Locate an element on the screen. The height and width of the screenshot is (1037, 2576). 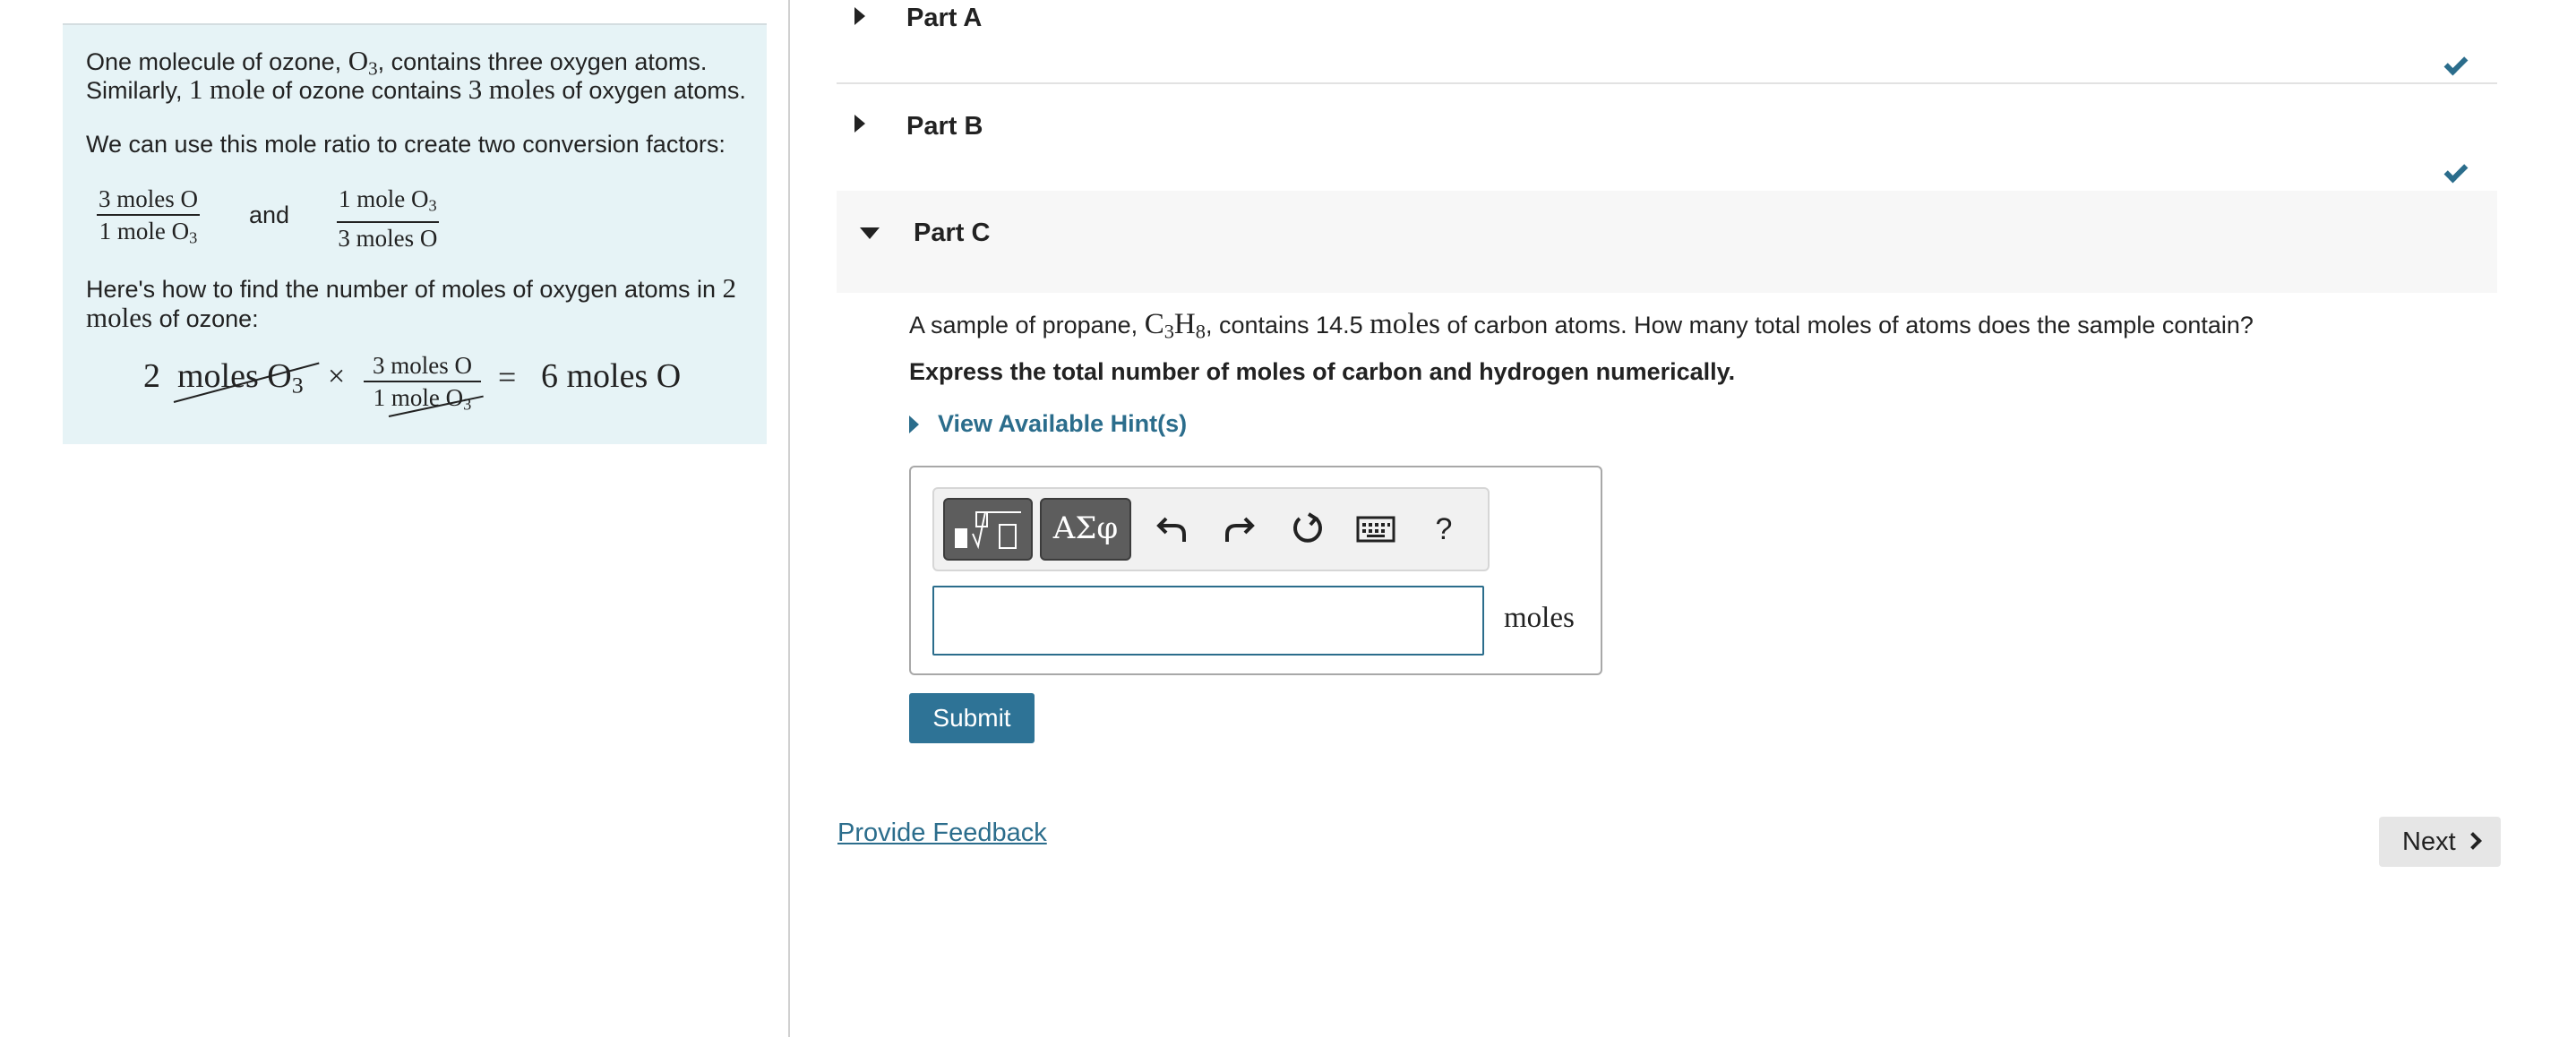
part-b-header: Part B is located at coordinates (1667, 137).